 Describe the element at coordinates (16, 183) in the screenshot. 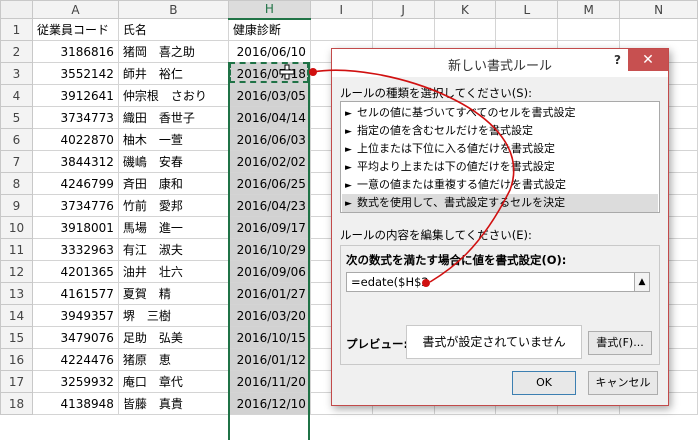

I see `row-header: 8` at that location.